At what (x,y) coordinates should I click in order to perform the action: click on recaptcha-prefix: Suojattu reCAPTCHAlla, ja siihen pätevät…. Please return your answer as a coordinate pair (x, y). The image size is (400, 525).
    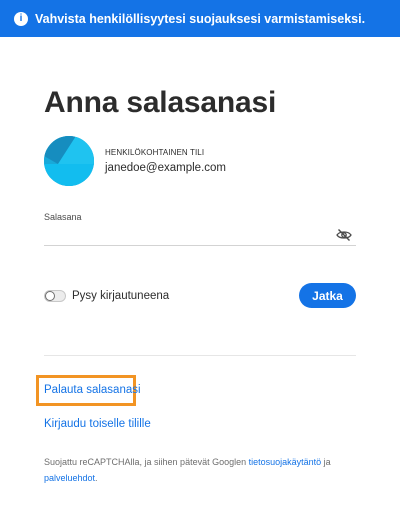
    Looking at the image, I should click on (146, 462).